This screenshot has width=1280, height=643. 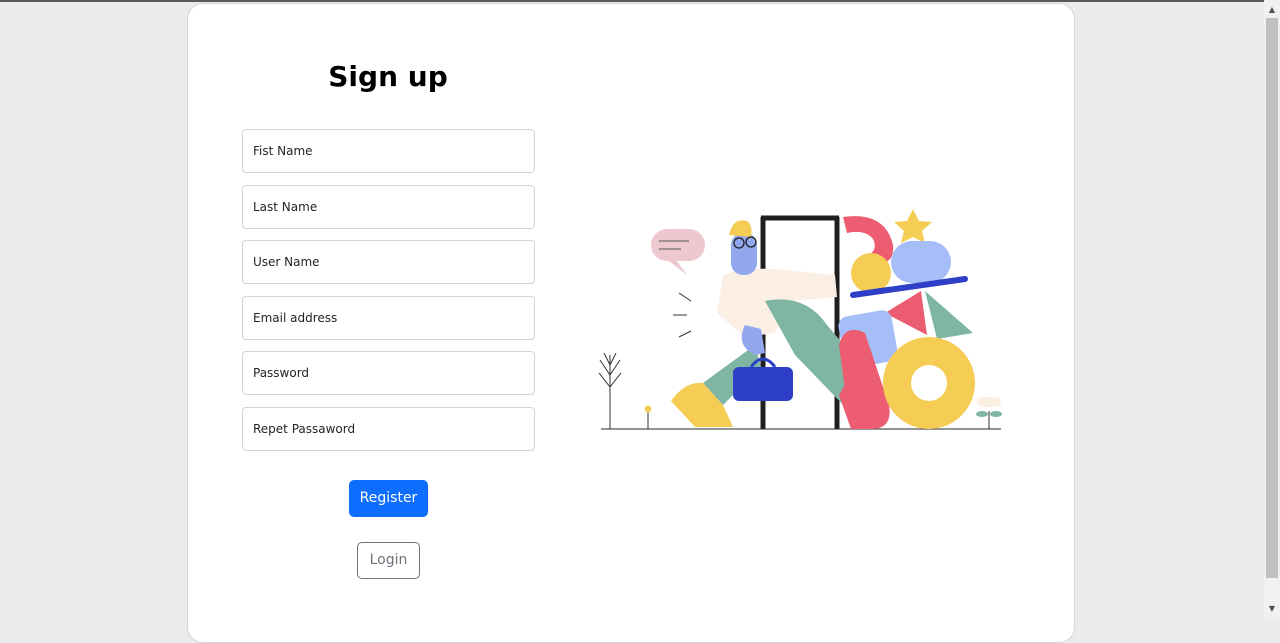 What do you see at coordinates (682, 315) in the screenshot?
I see `motion-lines` at bounding box center [682, 315].